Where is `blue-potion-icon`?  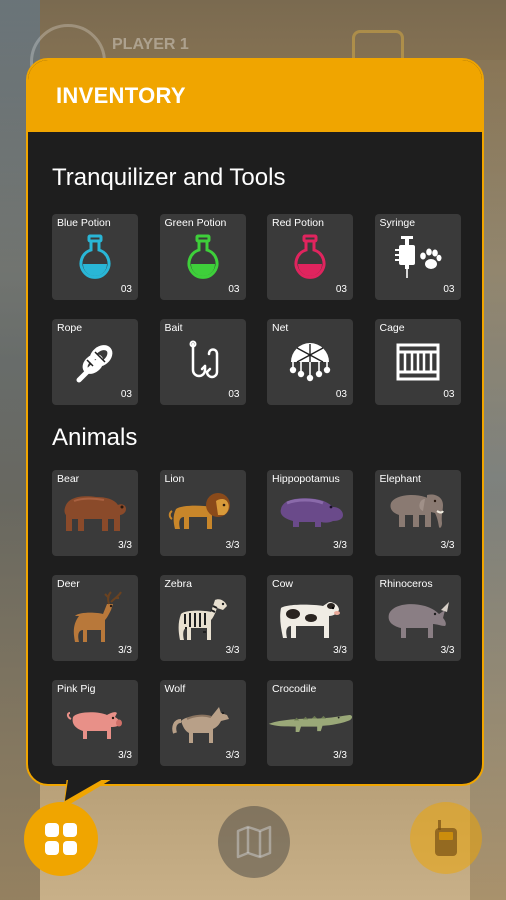
blue-potion-icon is located at coordinates (95, 257).